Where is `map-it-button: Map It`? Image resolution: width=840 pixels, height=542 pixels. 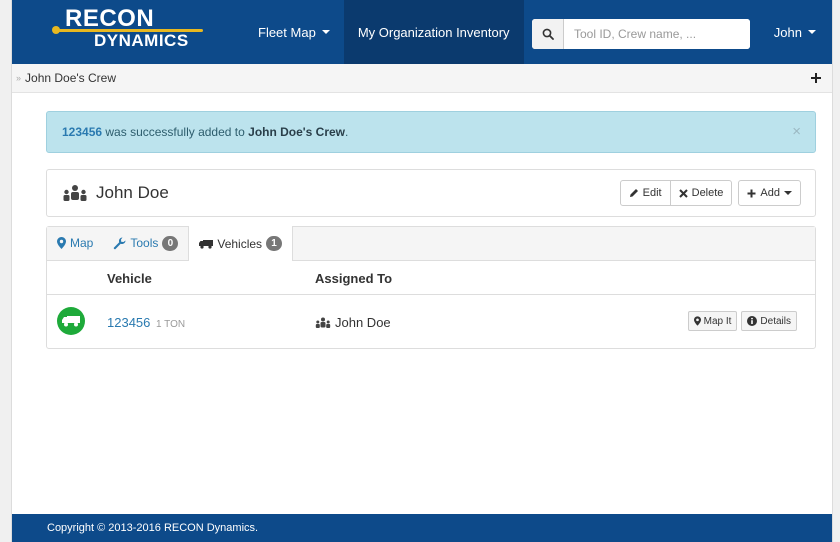 map-it-button: Map It is located at coordinates (712, 321).